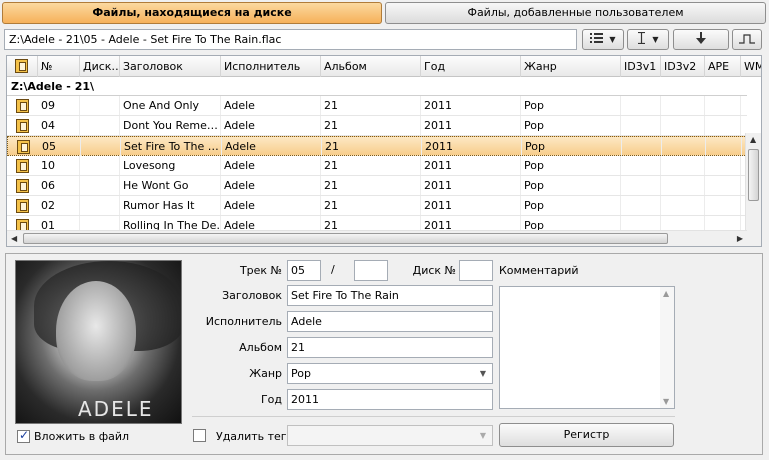 The image size is (769, 460). I want to click on horizontal-scrollbar: ◀ ▶, so click(377, 238).